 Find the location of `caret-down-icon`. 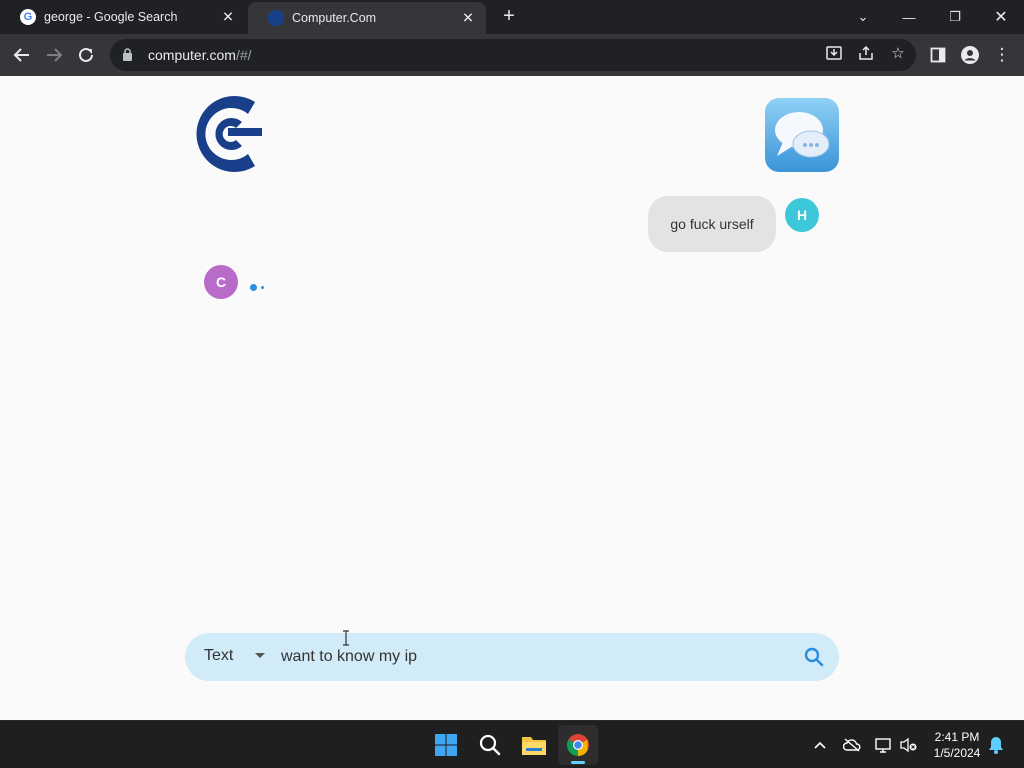

caret-down-icon is located at coordinates (260, 655).